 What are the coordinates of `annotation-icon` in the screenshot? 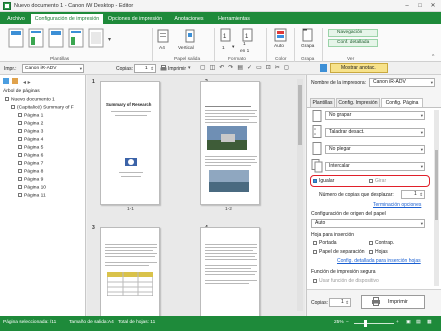 It's located at (323, 68).